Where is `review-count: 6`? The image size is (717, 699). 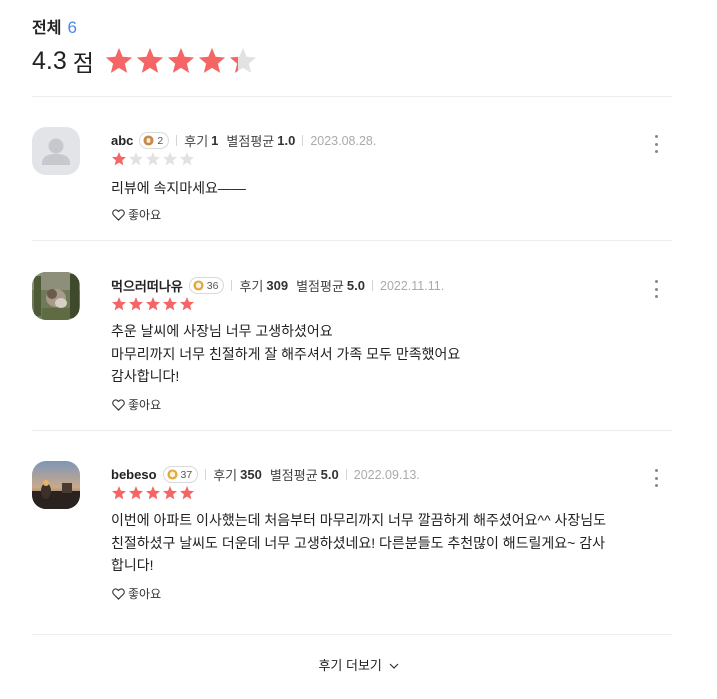 review-count: 6 is located at coordinates (72, 27).